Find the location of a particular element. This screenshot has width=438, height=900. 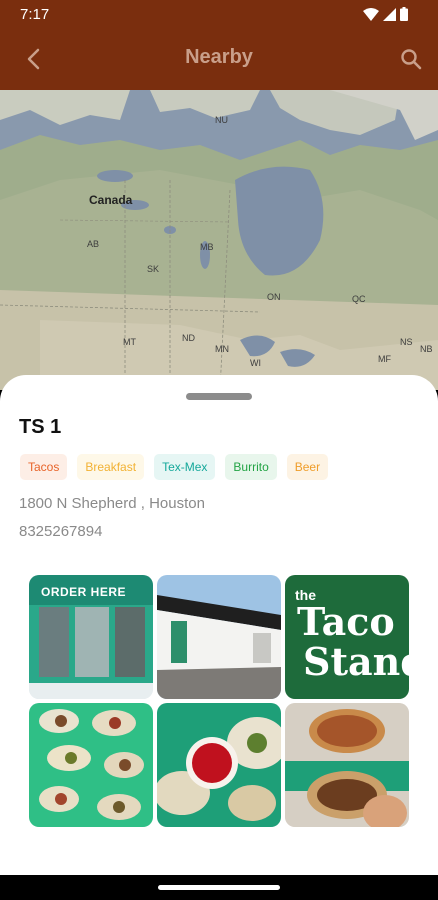

logo-line-1: Taco is located at coordinates (346, 621).